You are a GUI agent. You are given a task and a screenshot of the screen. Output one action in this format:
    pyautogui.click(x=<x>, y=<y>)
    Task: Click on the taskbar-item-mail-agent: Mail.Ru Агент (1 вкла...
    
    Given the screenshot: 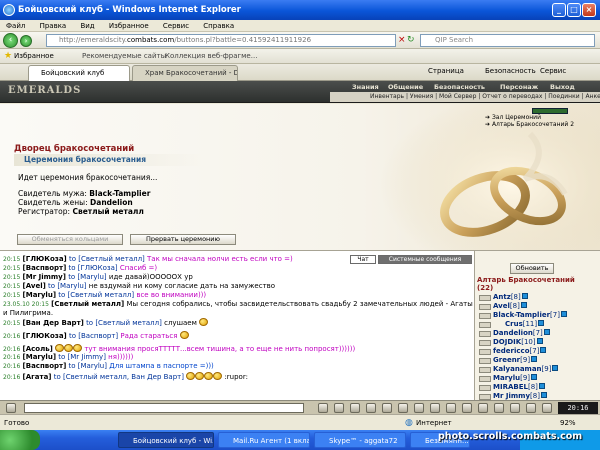 What is the action you would take?
    pyautogui.click(x=264, y=440)
    